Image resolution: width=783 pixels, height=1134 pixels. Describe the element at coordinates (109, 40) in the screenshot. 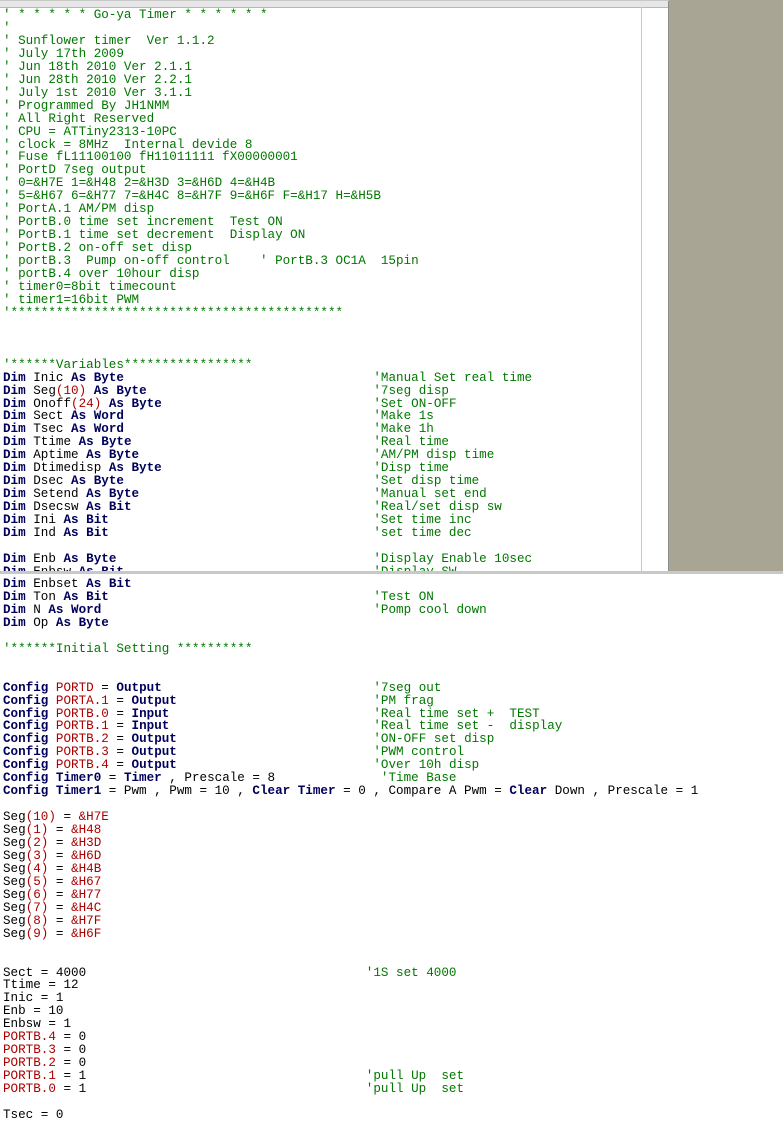

I see `code-comment: ' Sunflower timer Ver 1.1.2` at that location.